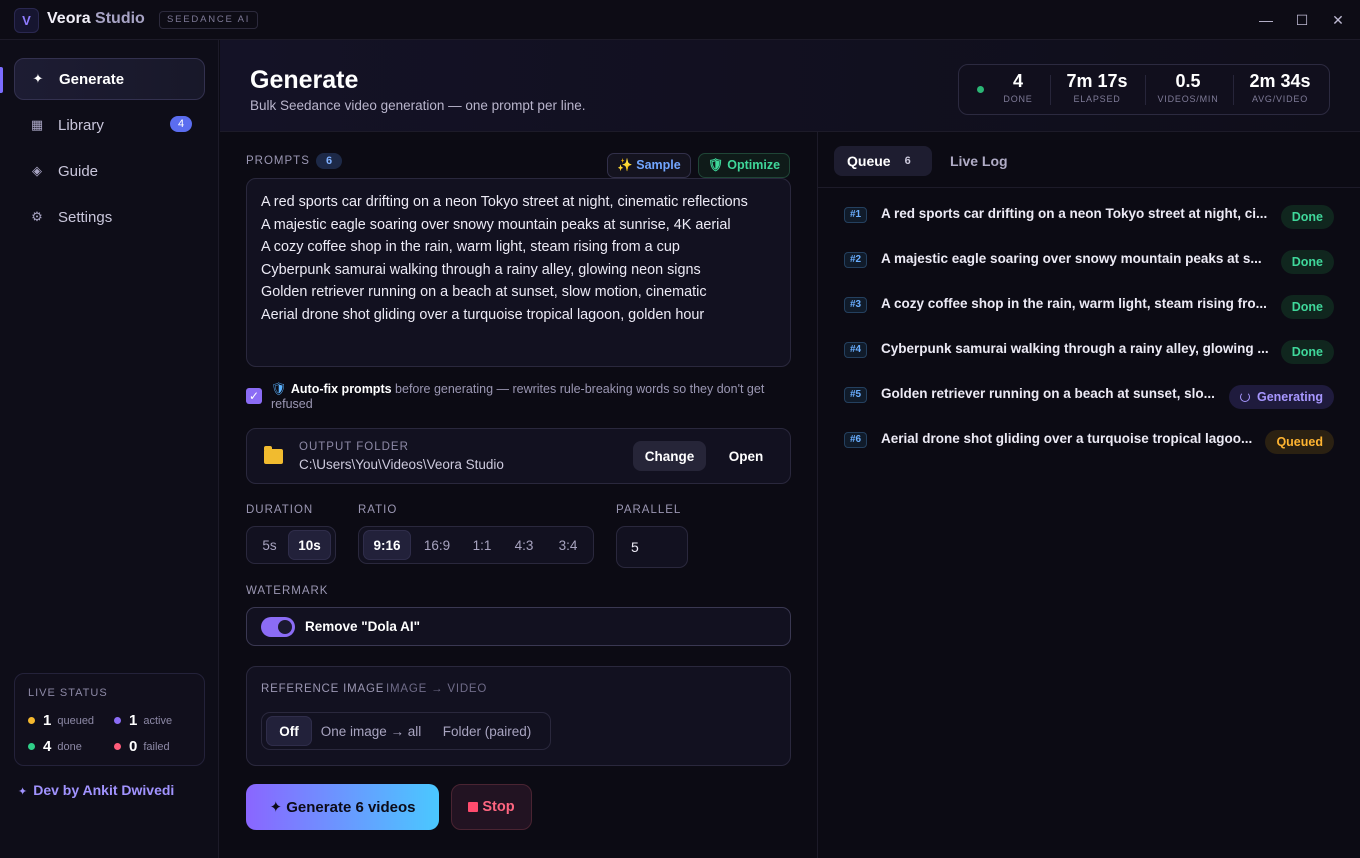 This screenshot has width=1360, height=858. What do you see at coordinates (342, 807) in the screenshot?
I see `generate-button: ✦ Generate 6 videos` at bounding box center [342, 807].